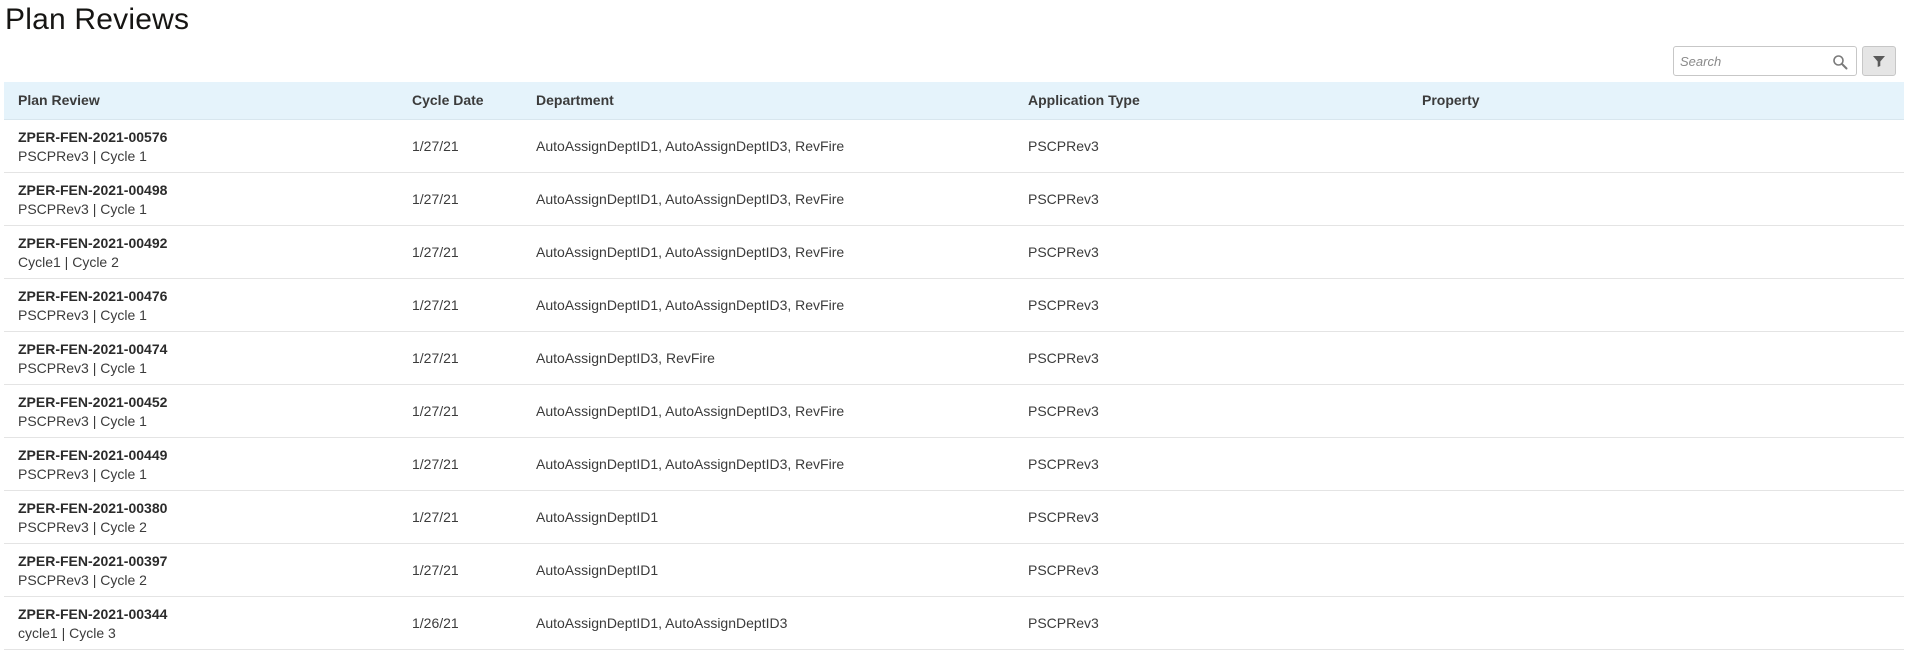 The image size is (1906, 665). I want to click on plan-review-id: ZPER-FEN-2021-00380, so click(92, 508).